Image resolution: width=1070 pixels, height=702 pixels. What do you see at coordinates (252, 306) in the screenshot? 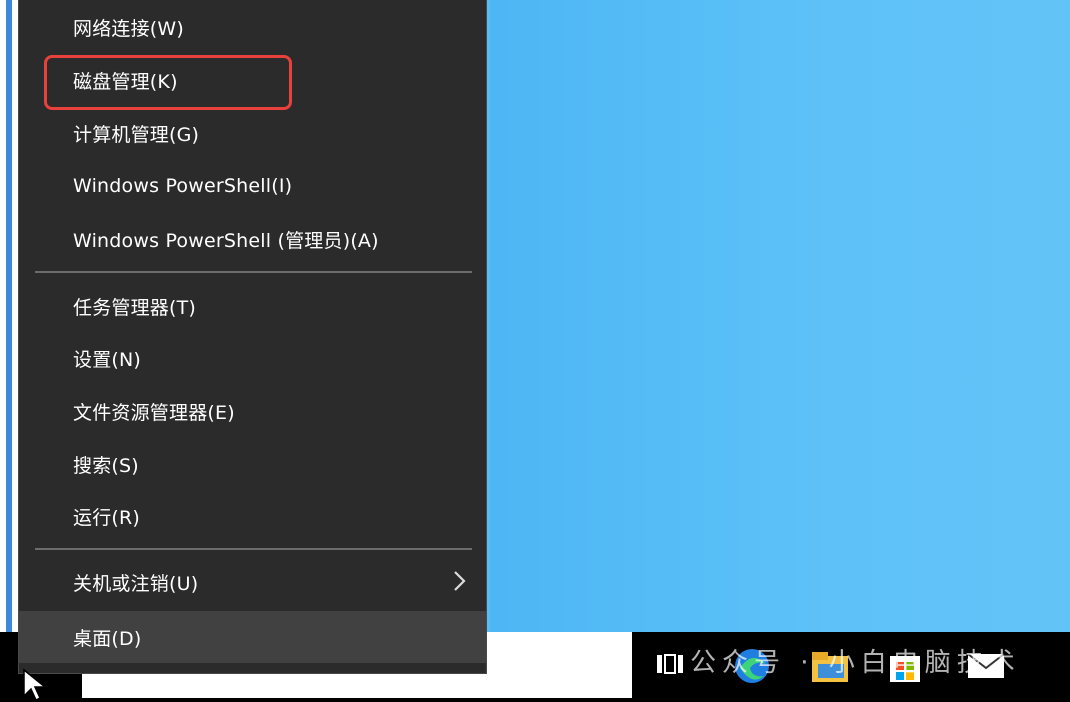
I see `menu-item-task-manager: 任务管理器(T)` at bounding box center [252, 306].